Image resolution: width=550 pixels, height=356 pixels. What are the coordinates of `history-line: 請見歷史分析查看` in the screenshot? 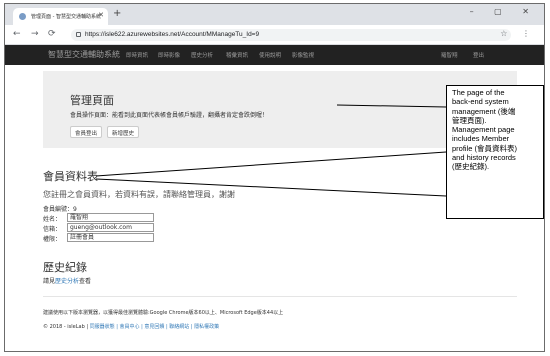 It's located at (67, 280).